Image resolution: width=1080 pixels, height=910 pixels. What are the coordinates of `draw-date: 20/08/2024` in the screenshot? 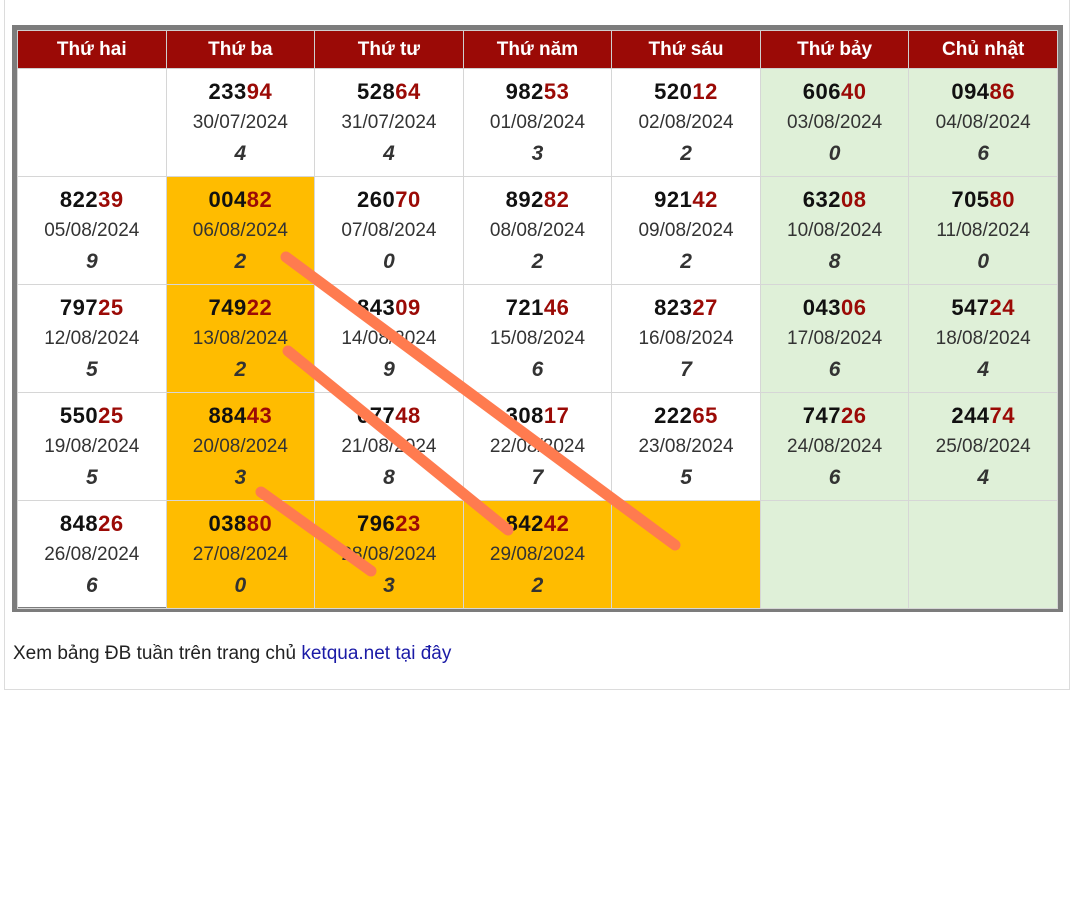 It's located at (240, 446).